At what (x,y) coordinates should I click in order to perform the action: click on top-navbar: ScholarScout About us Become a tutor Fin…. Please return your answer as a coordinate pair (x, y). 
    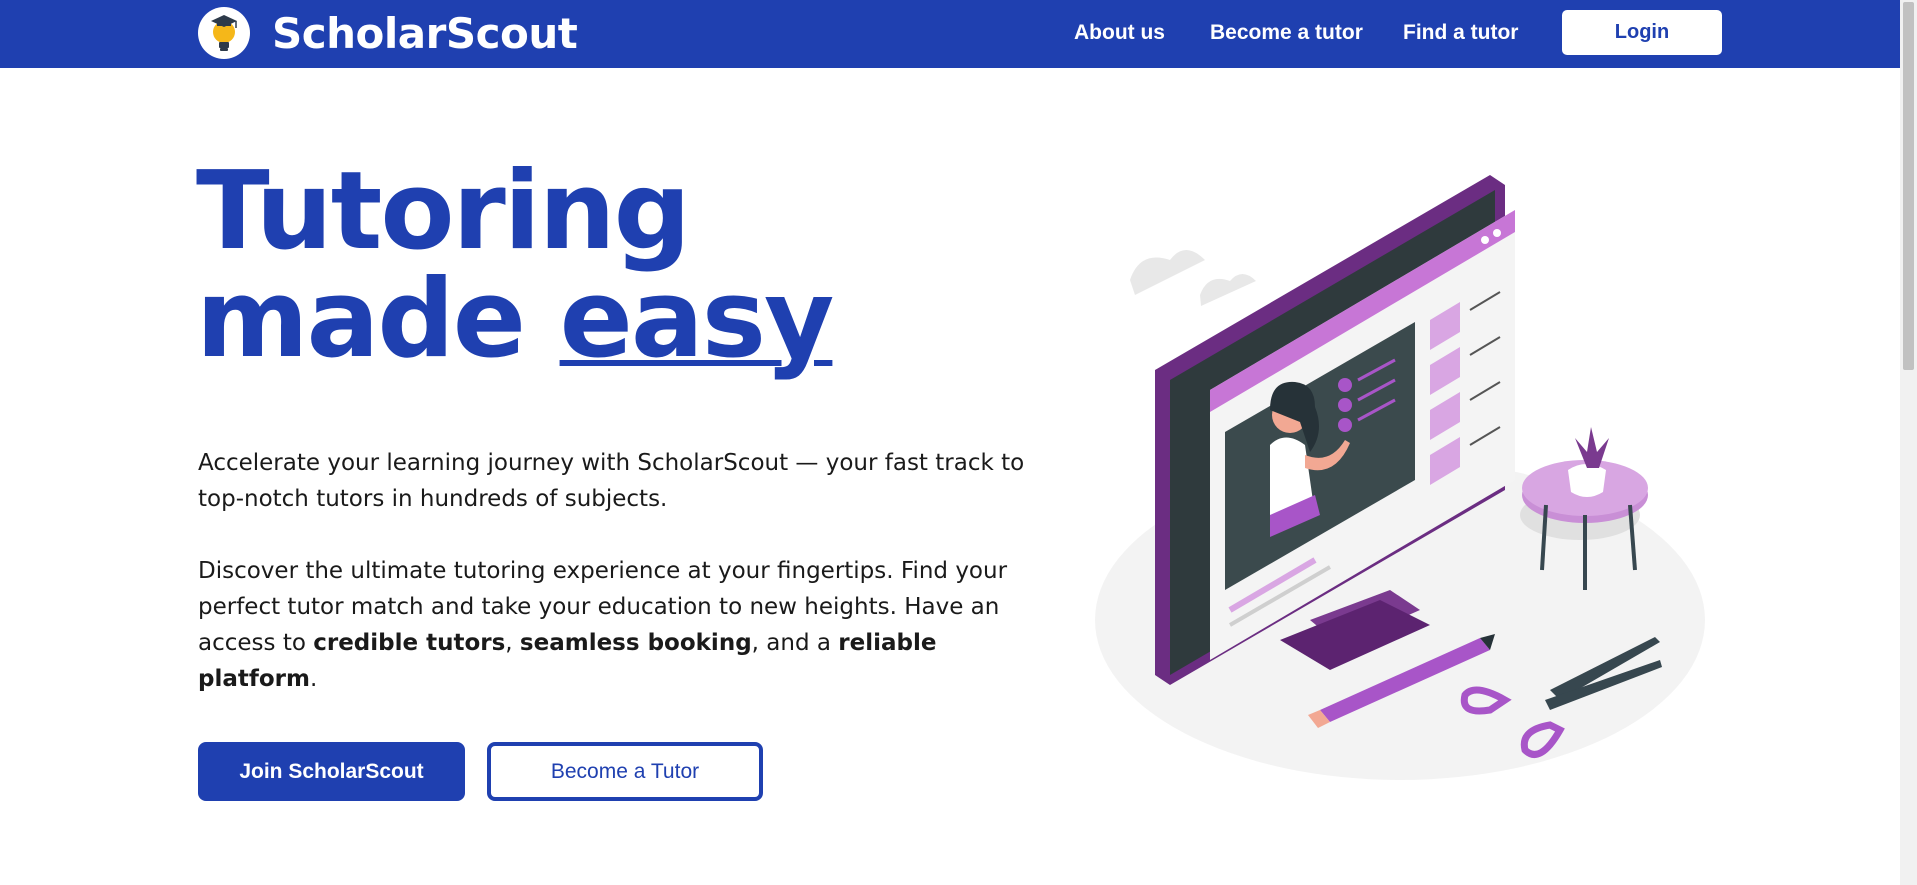
    Looking at the image, I should click on (950, 34).